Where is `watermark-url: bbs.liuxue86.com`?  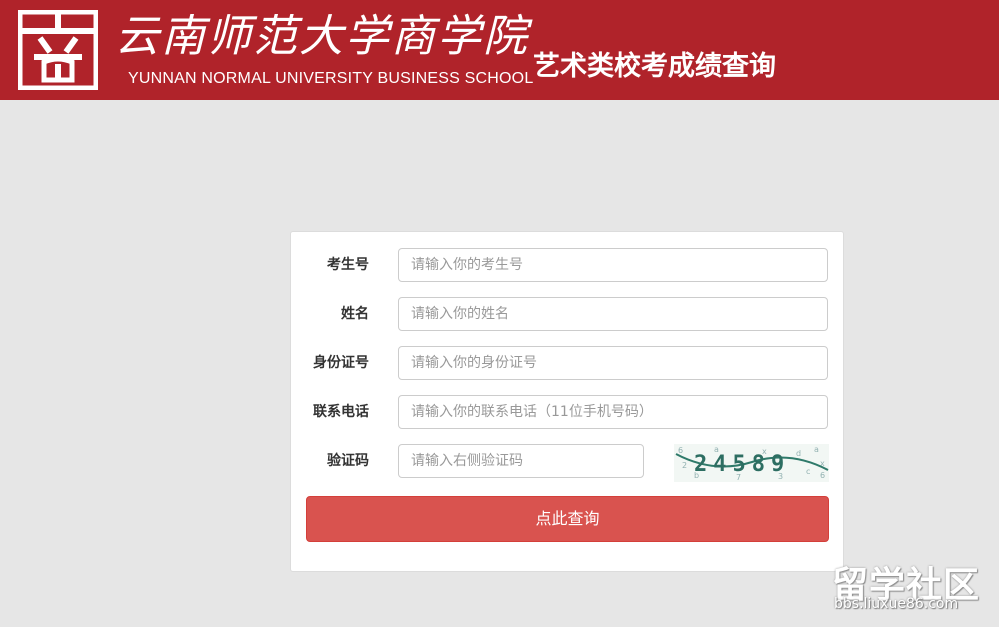 watermark-url: bbs.liuxue86.com is located at coordinates (896, 604).